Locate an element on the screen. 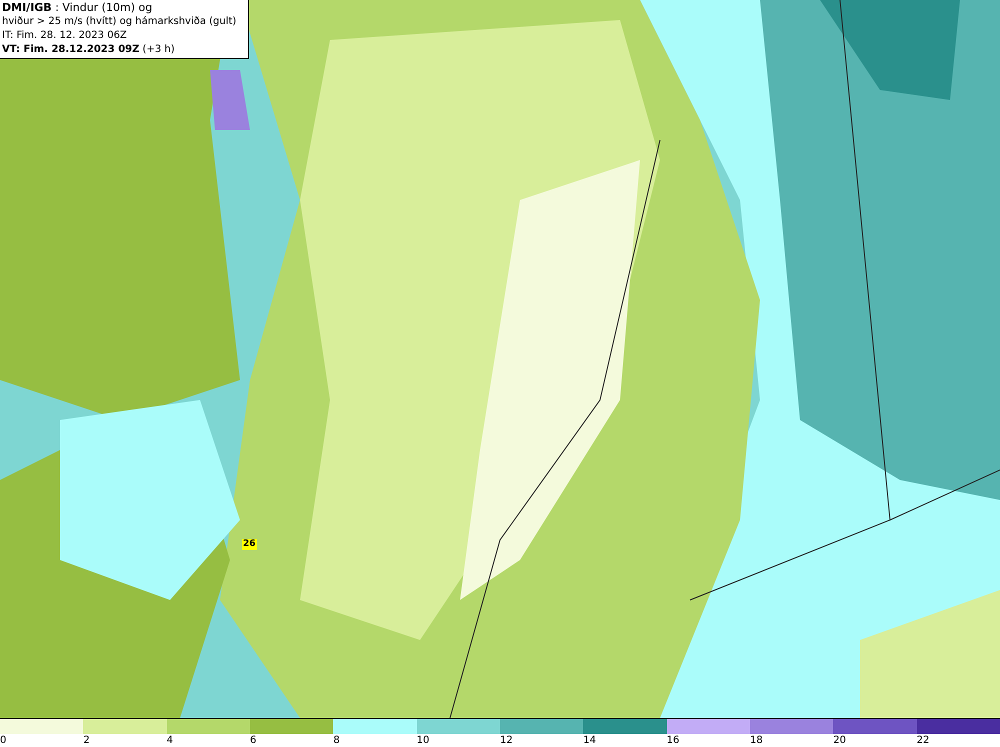 The image size is (1000, 747). title-line: IT: Fim. 28. 12. 2023 06Z is located at coordinates (65, 36).